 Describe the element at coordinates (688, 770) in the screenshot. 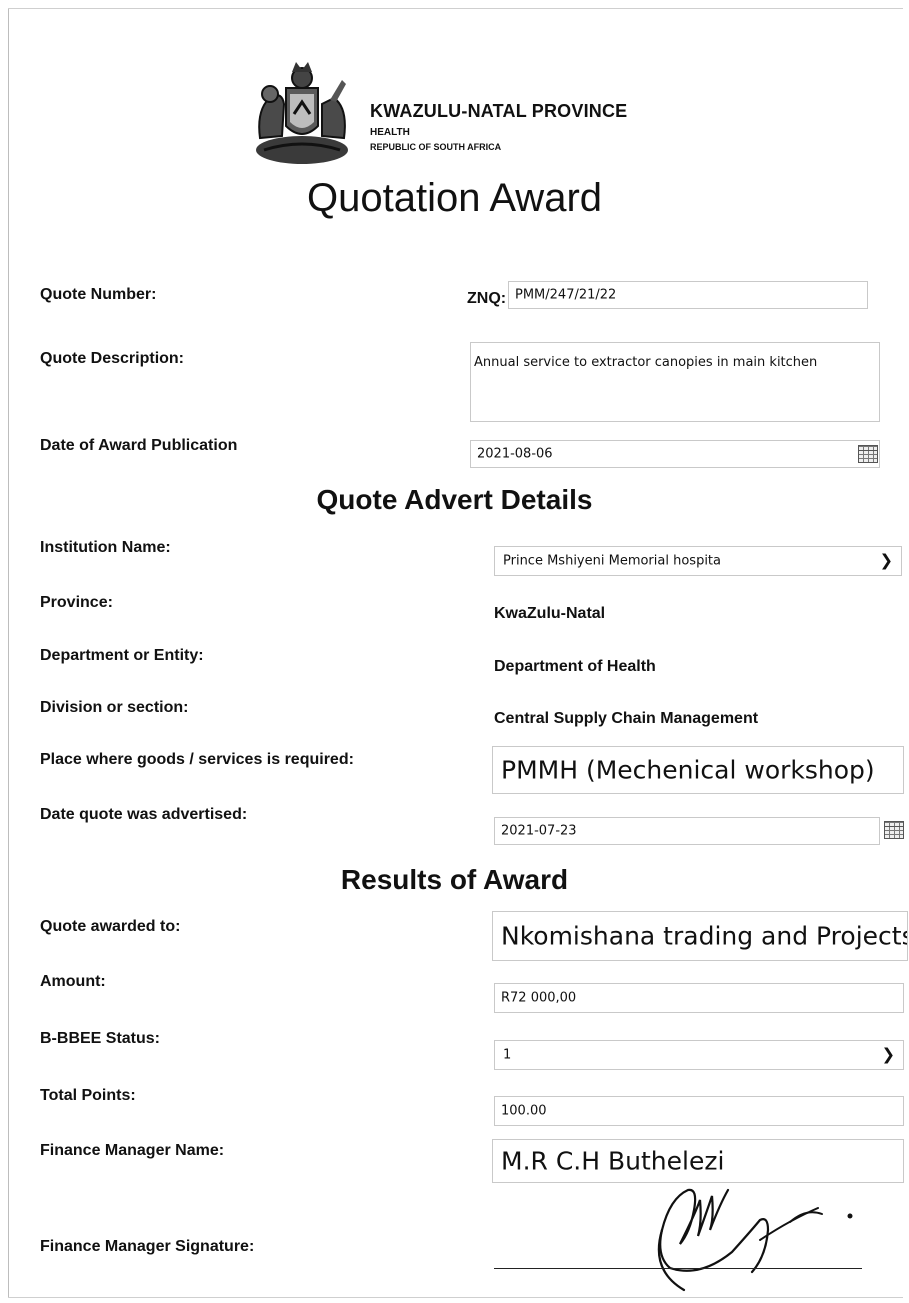

I see `place-value: PMMH (Mechenical workshop)` at that location.